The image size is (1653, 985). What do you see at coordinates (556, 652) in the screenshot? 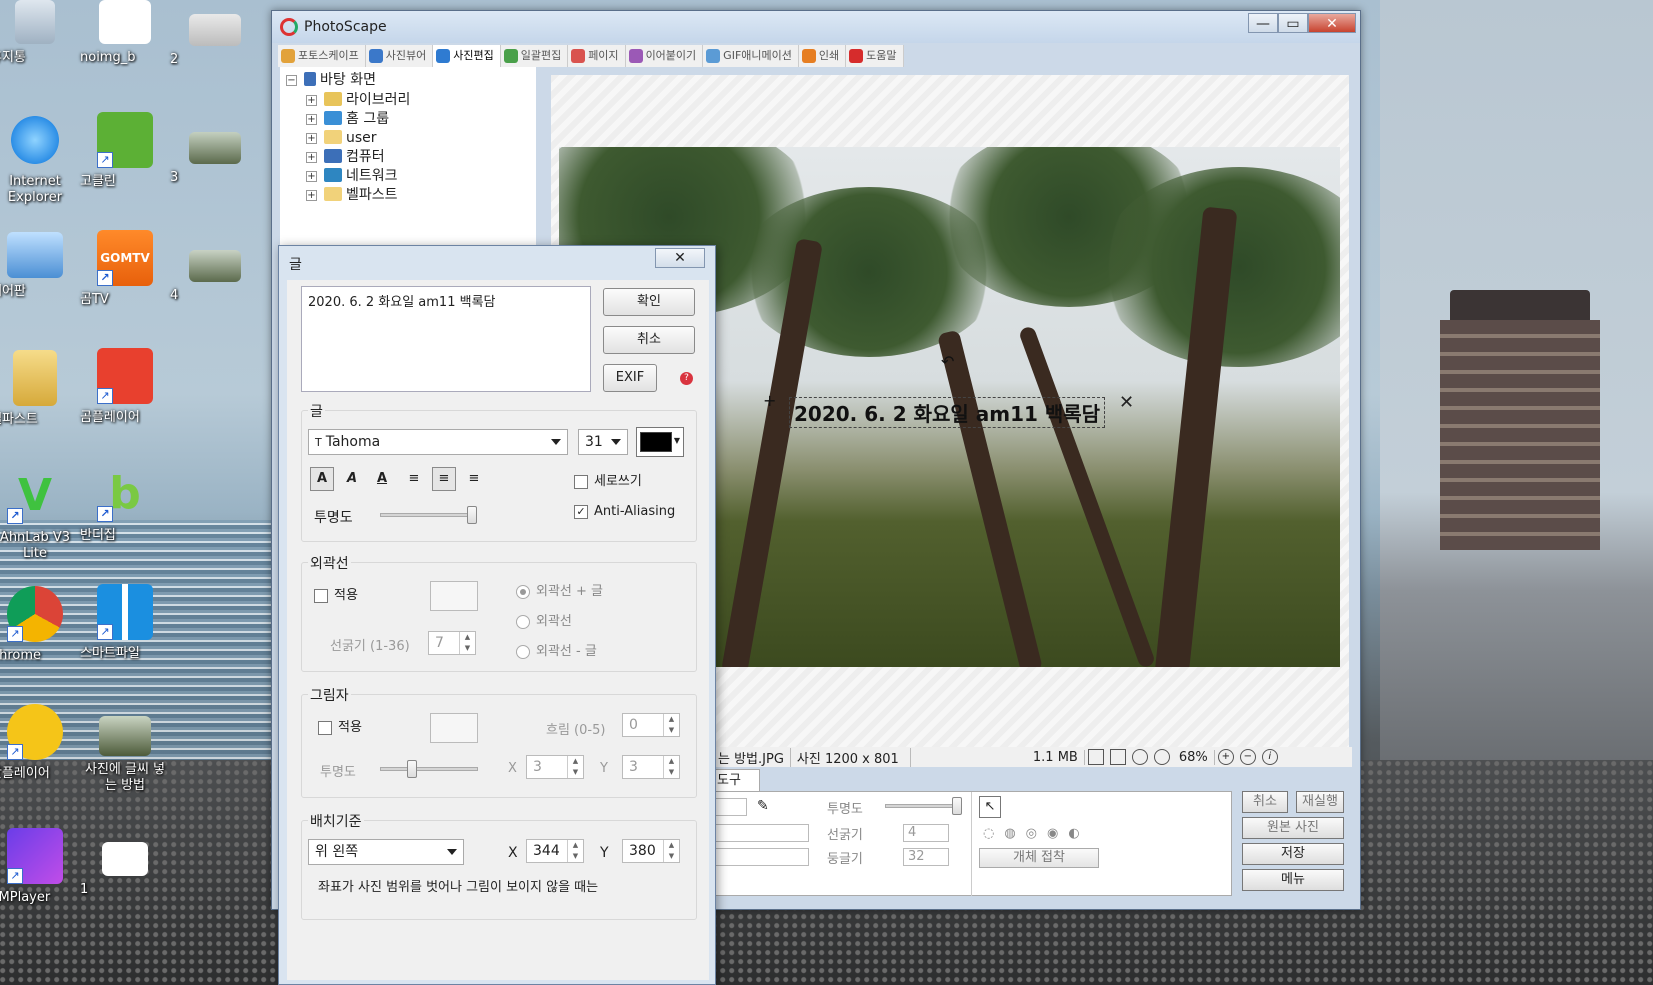
I see `radio-outline-minus-text: 외곽선 - 글` at bounding box center [556, 652].